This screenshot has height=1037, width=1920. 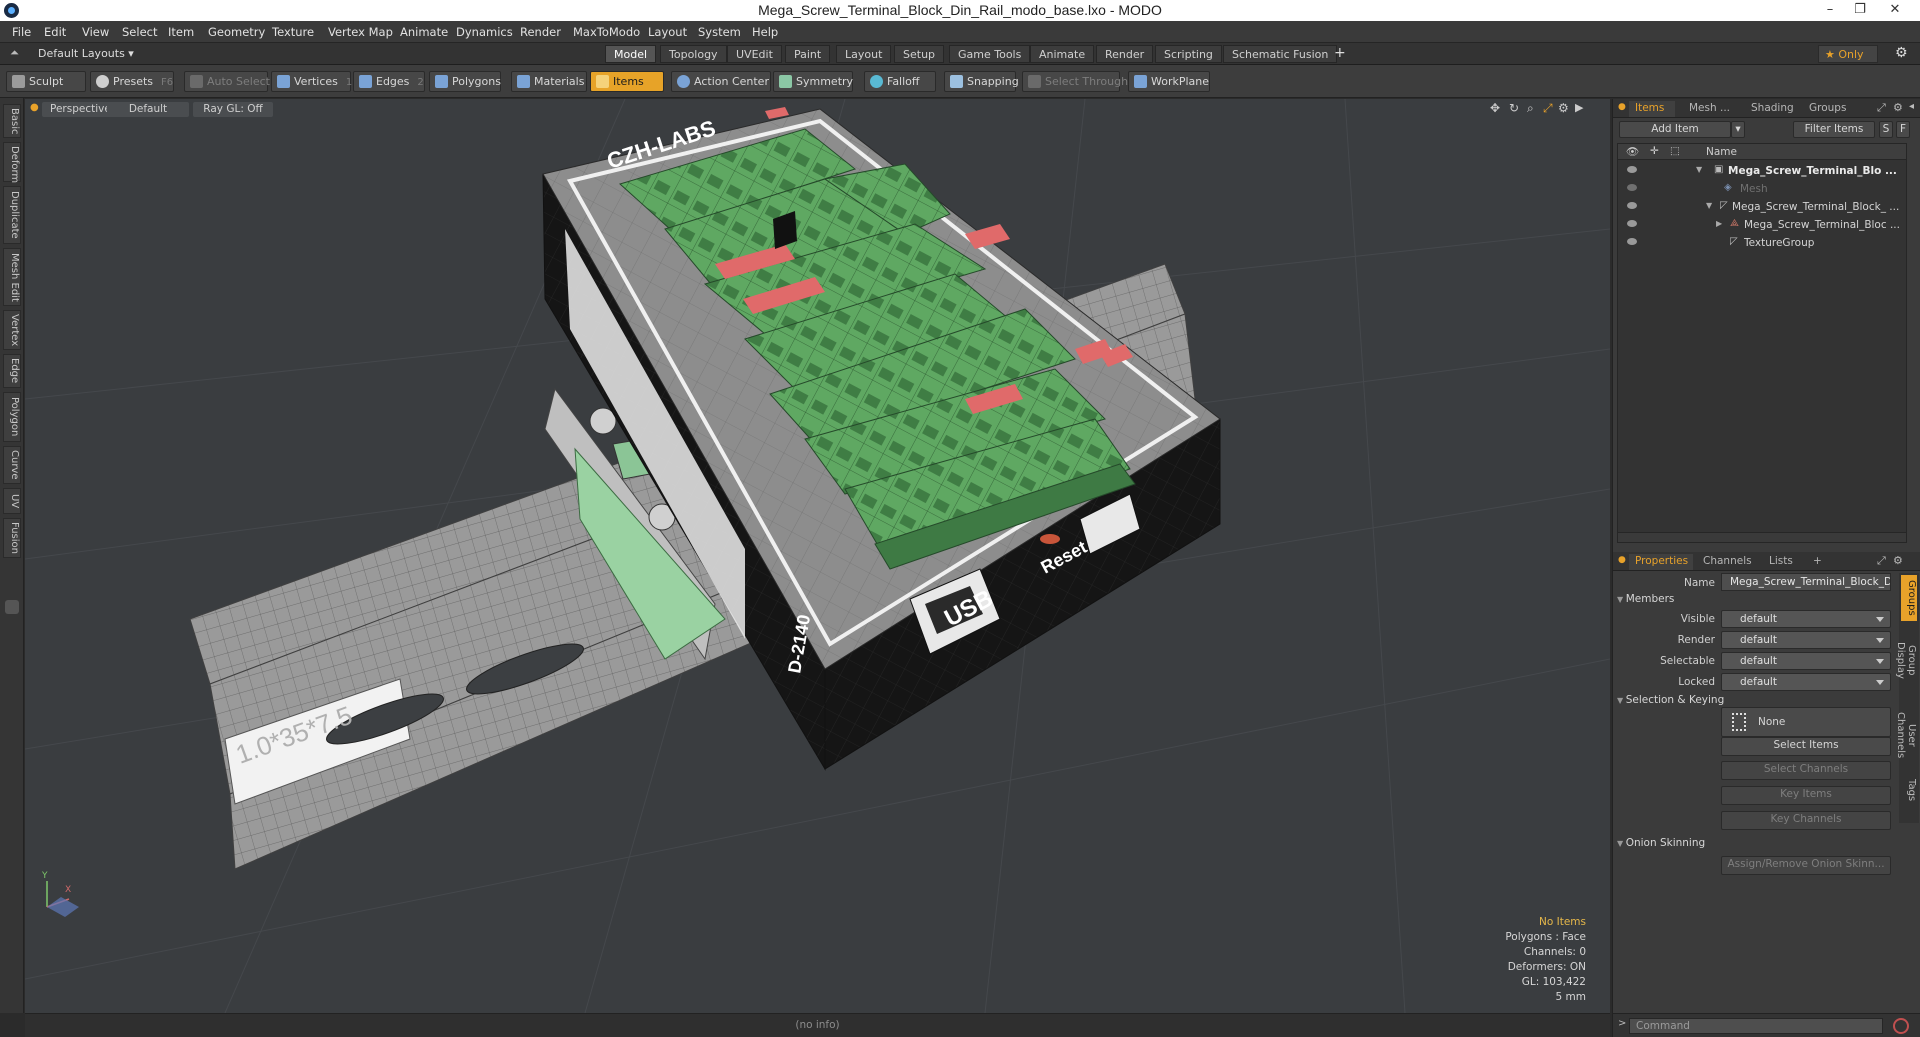 What do you see at coordinates (12, 121) in the screenshot?
I see `left-tab-basic: Basic` at bounding box center [12, 121].